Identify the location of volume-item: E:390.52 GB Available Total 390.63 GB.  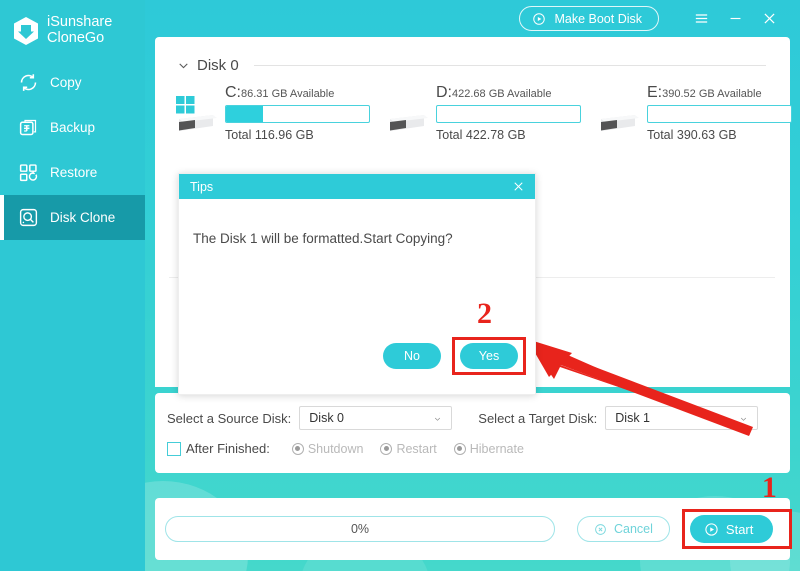
(693, 112).